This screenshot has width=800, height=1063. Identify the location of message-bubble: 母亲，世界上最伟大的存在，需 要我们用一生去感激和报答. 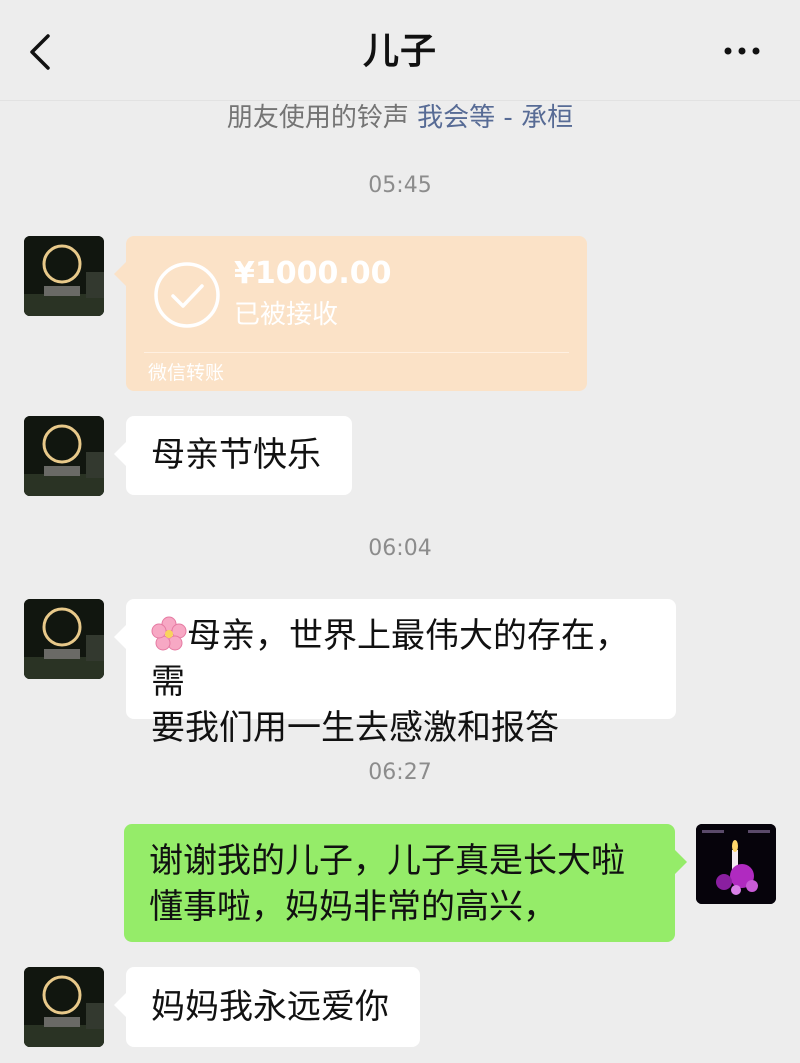
(395, 673).